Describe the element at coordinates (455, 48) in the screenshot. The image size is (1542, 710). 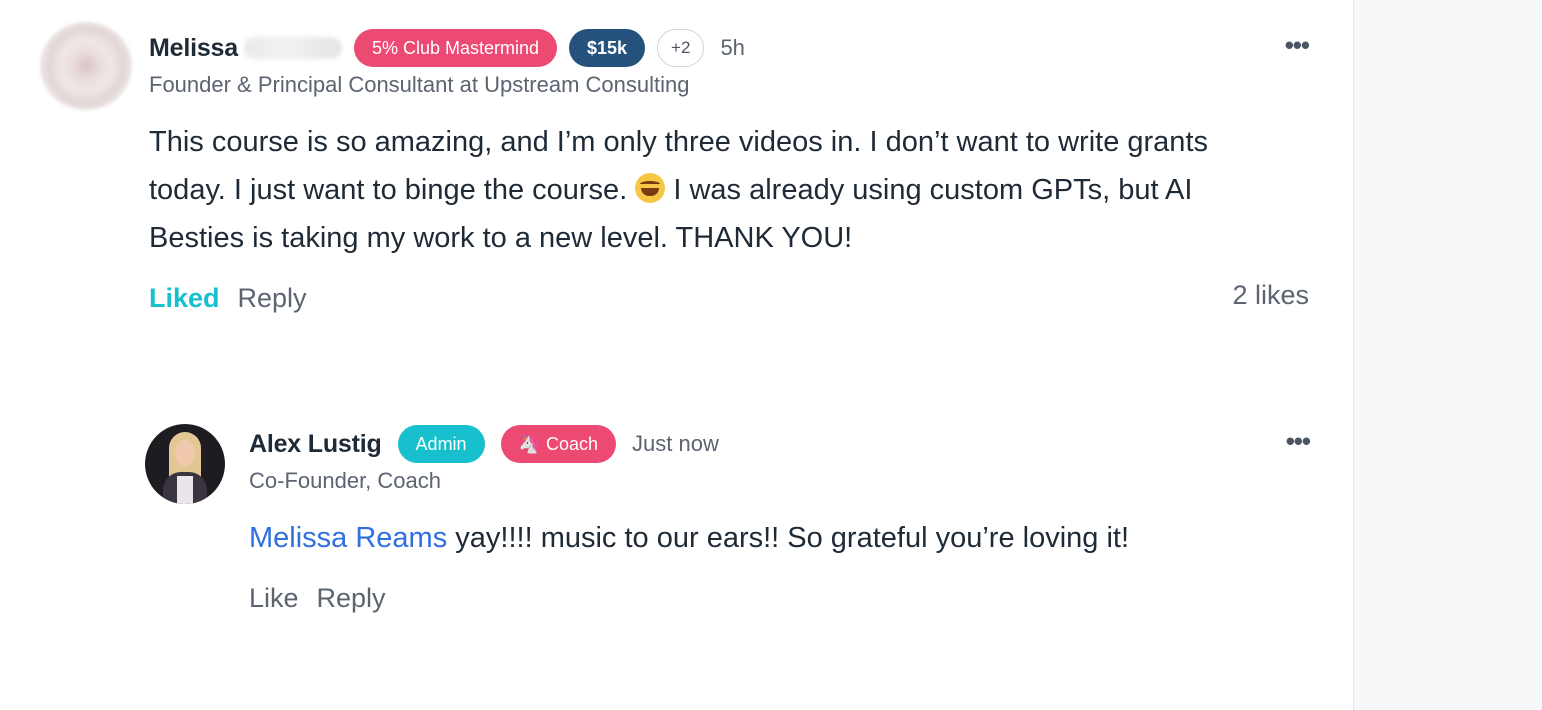
I see `badge-mastermind: 5% Club Mastermind` at that location.